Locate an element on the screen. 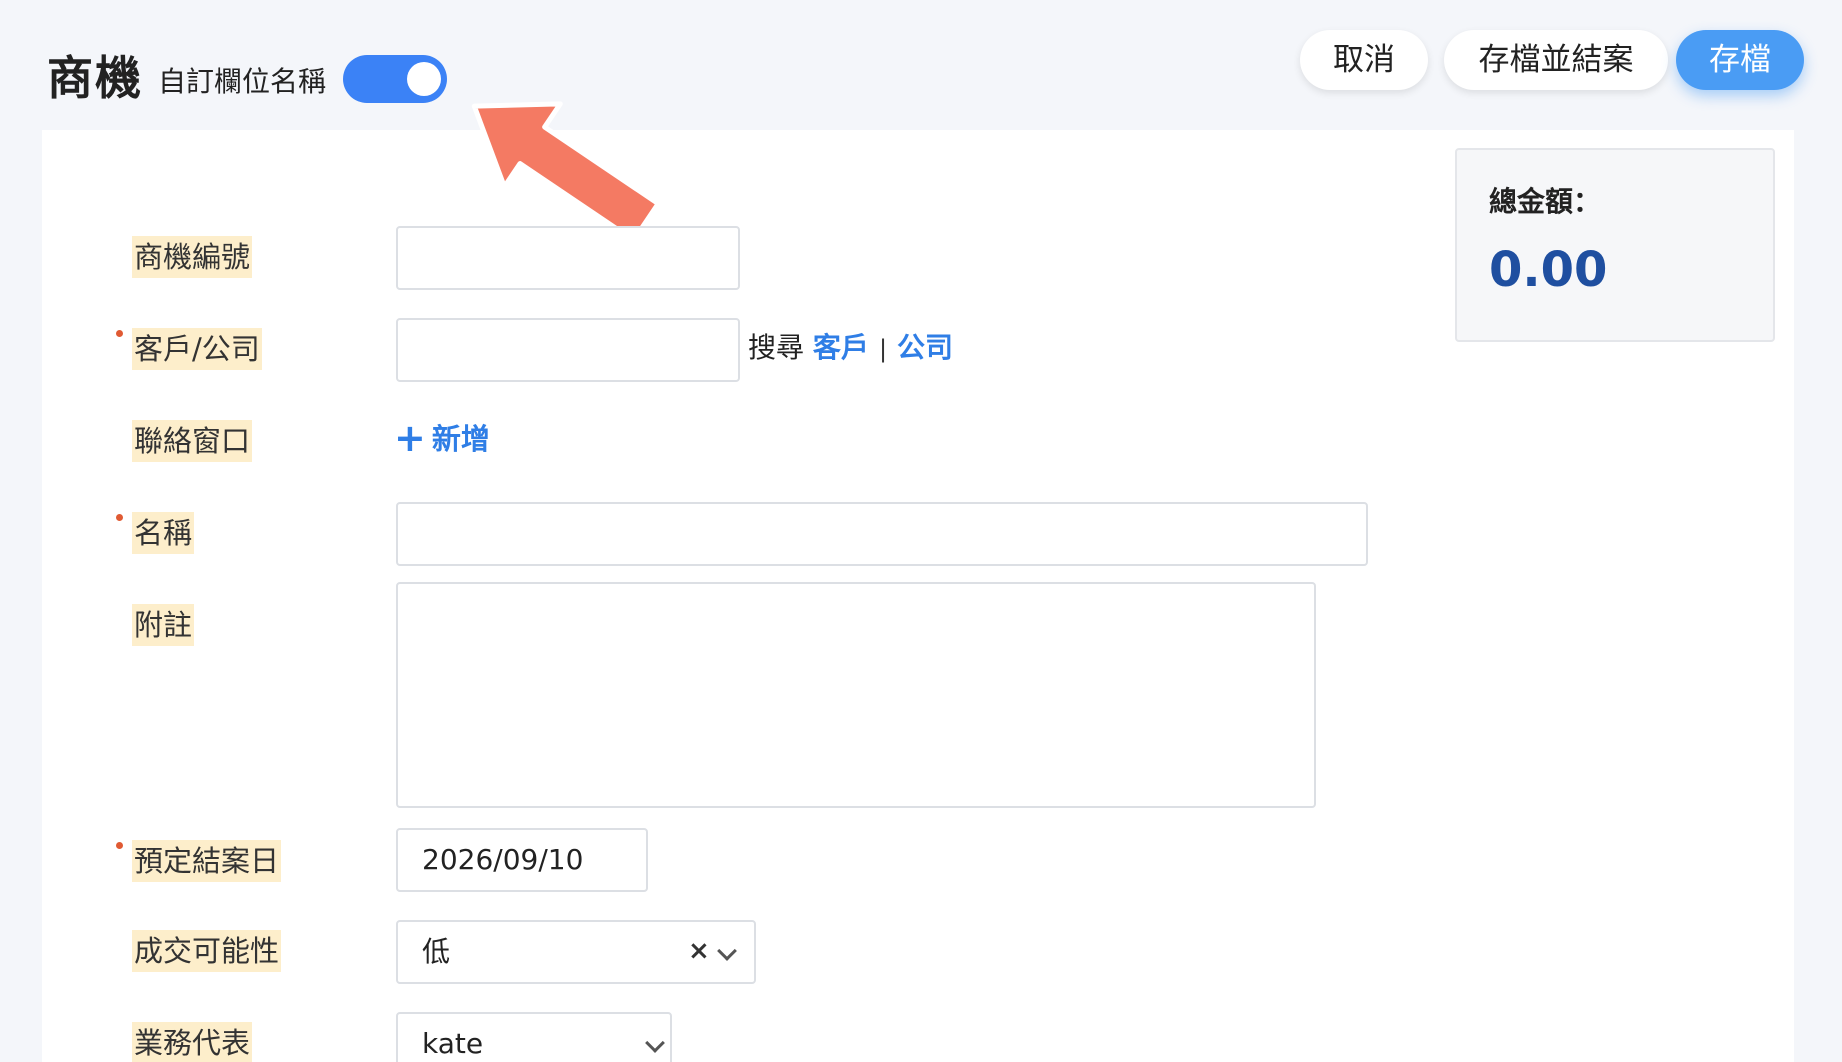  page-header: 商機 自訂欄位名稱 取消 存檔並結案 存檔 is located at coordinates (921, 65).